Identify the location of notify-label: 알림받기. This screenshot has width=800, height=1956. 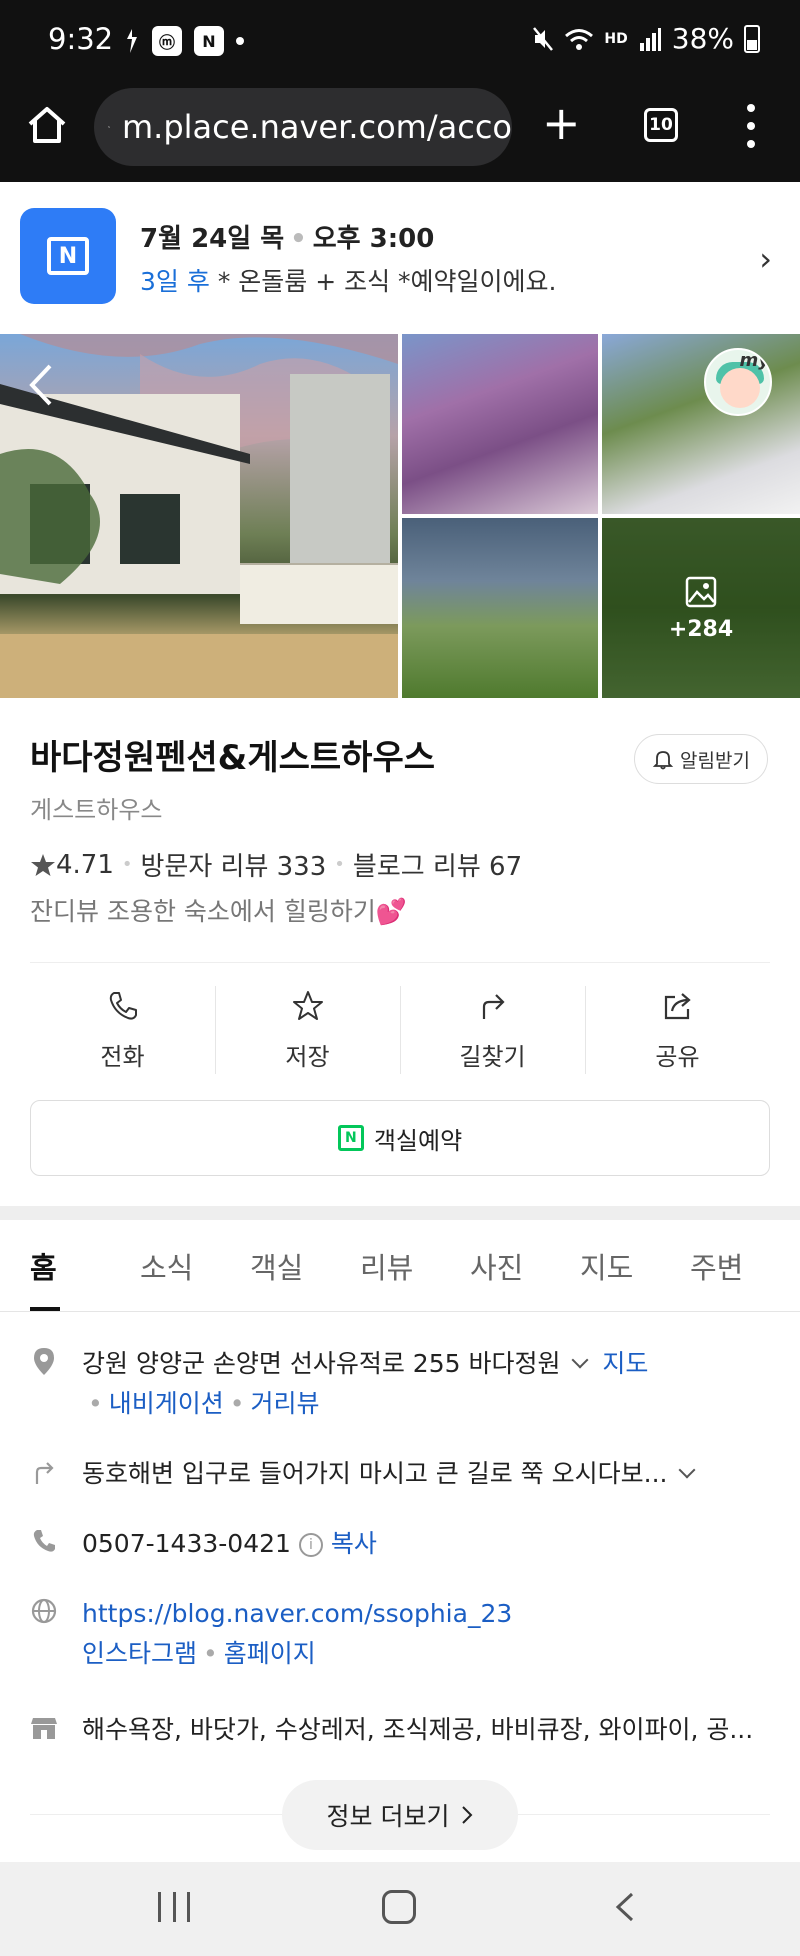
(715, 760).